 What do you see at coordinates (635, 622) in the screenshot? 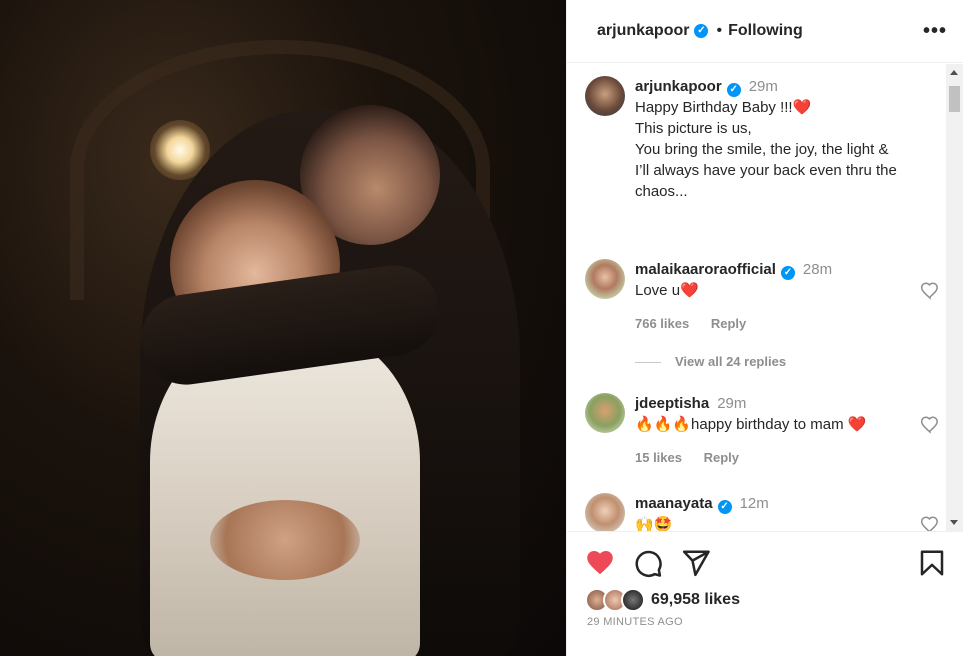
I see `post-timestamp: 29 MINUTES AGO` at bounding box center [635, 622].